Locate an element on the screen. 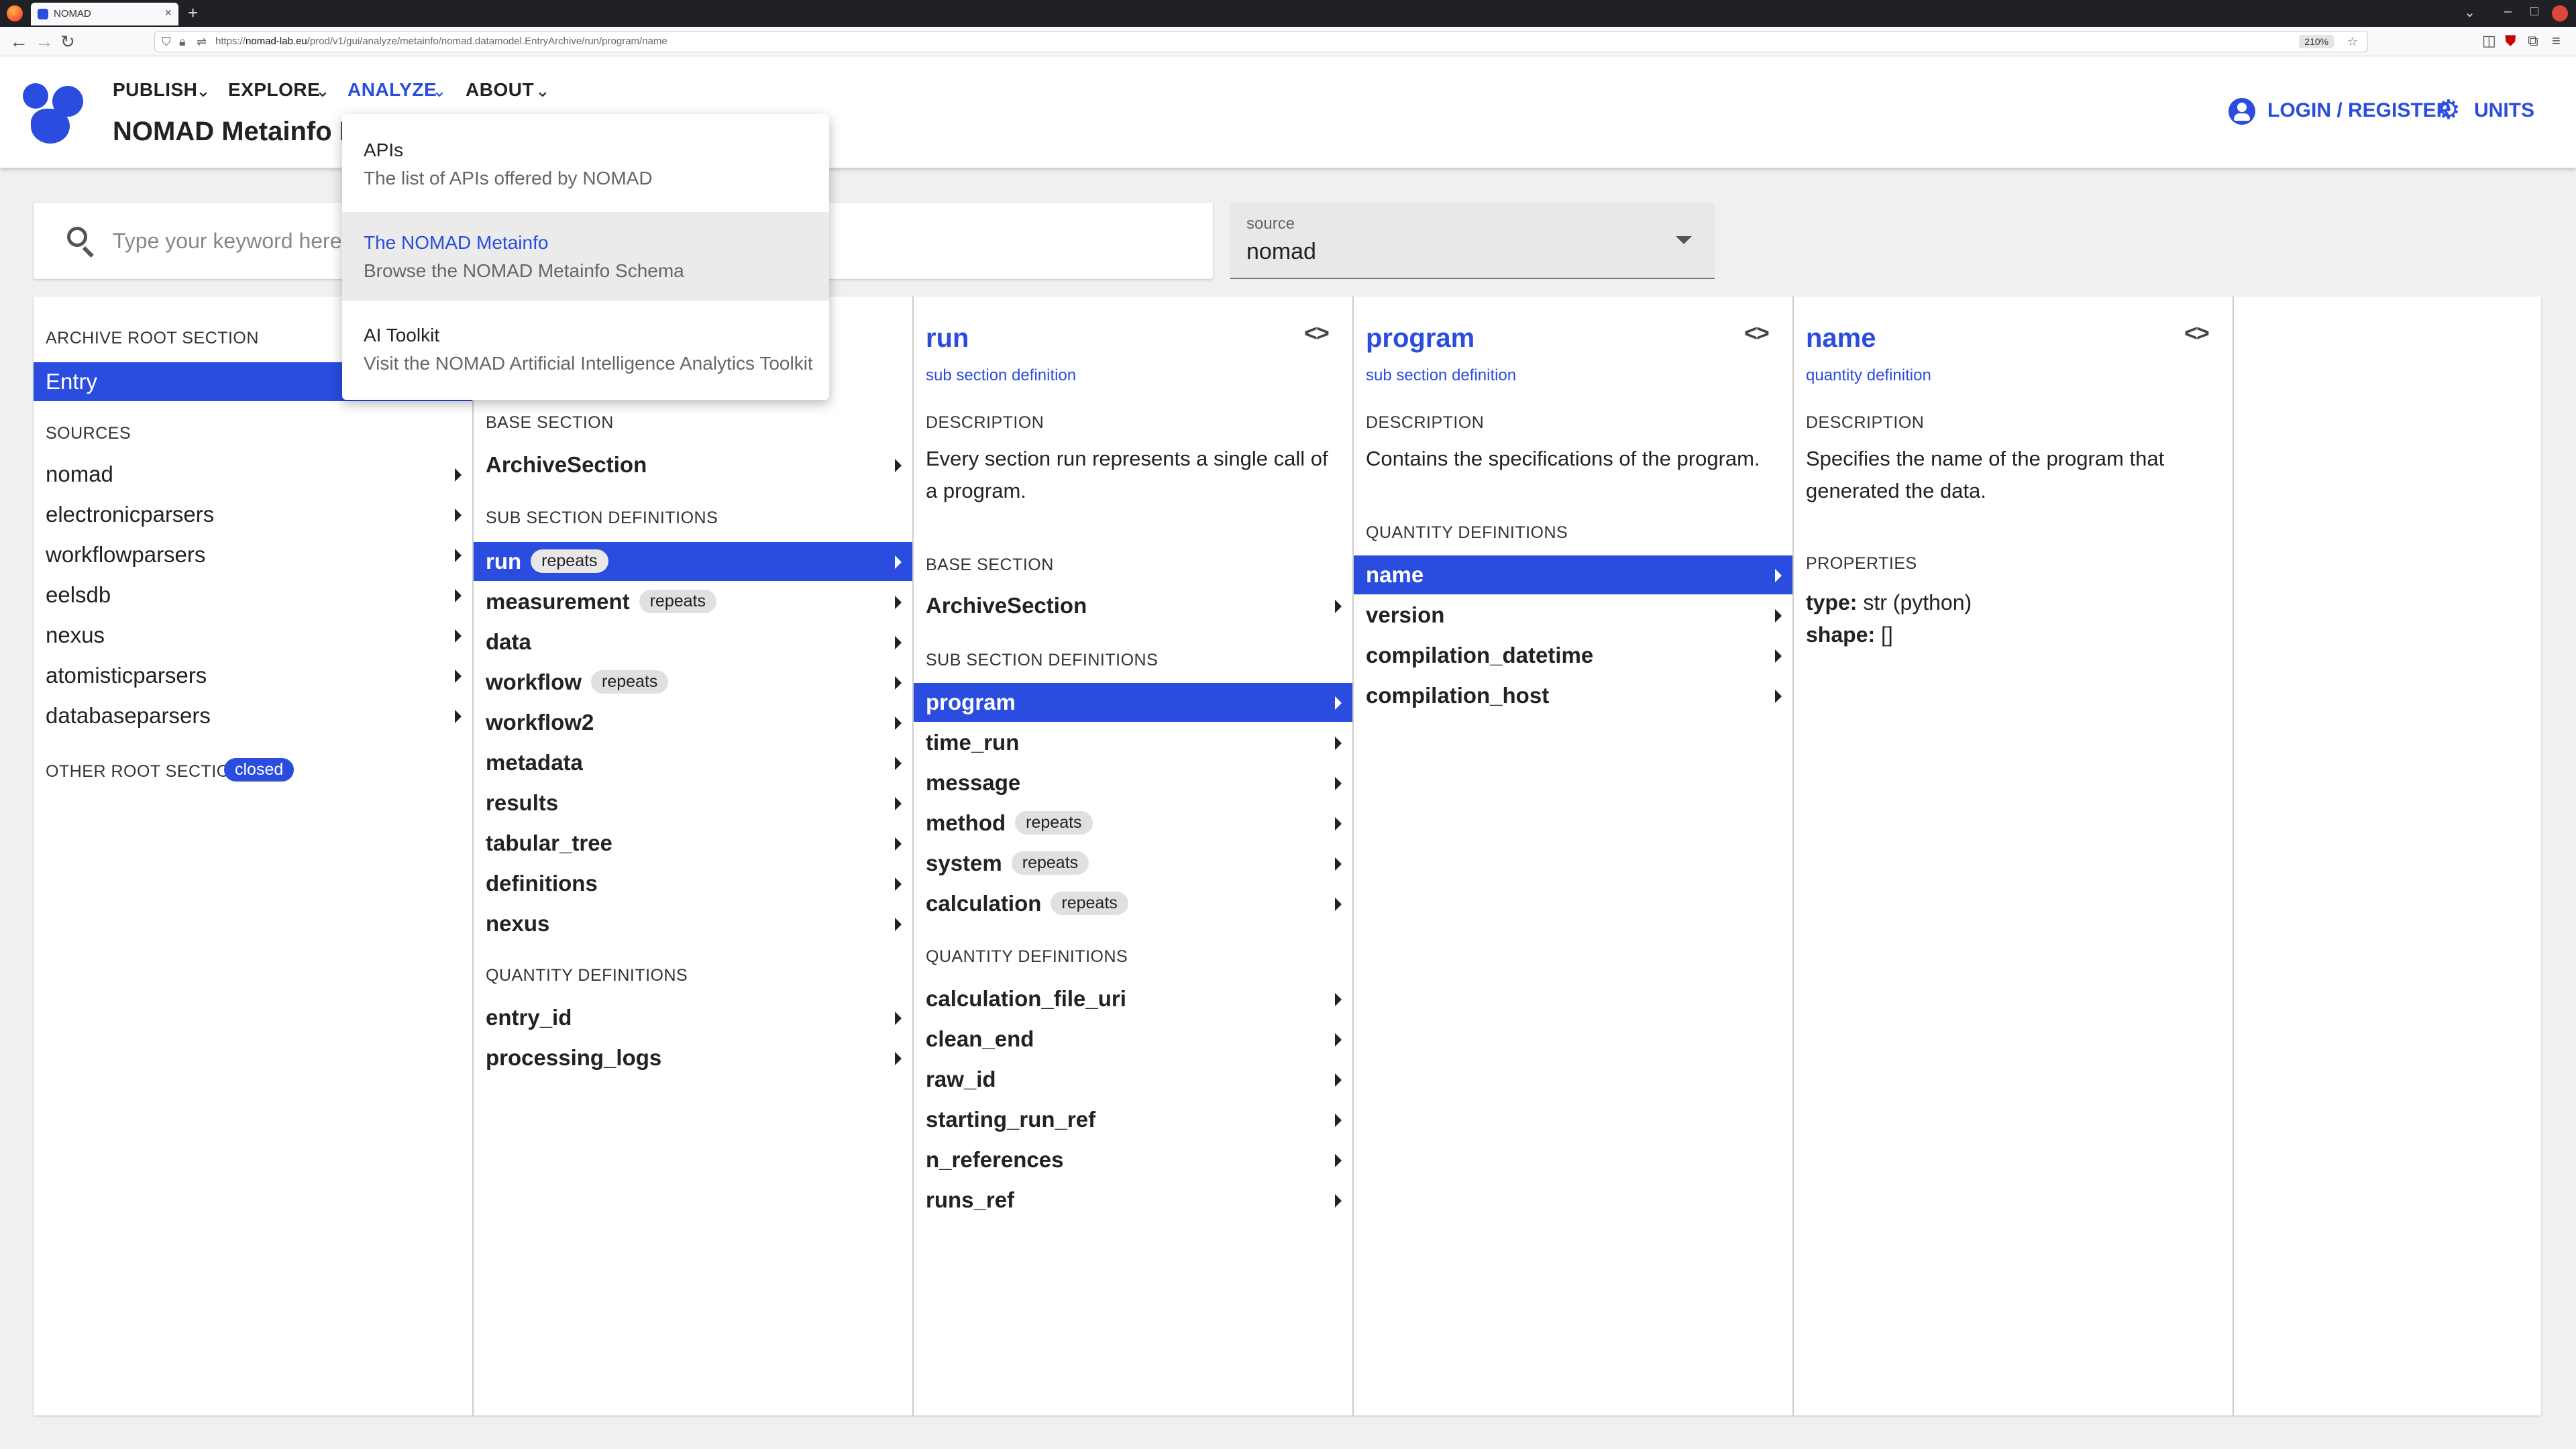  new-tab-icon: + is located at coordinates (193, 13).